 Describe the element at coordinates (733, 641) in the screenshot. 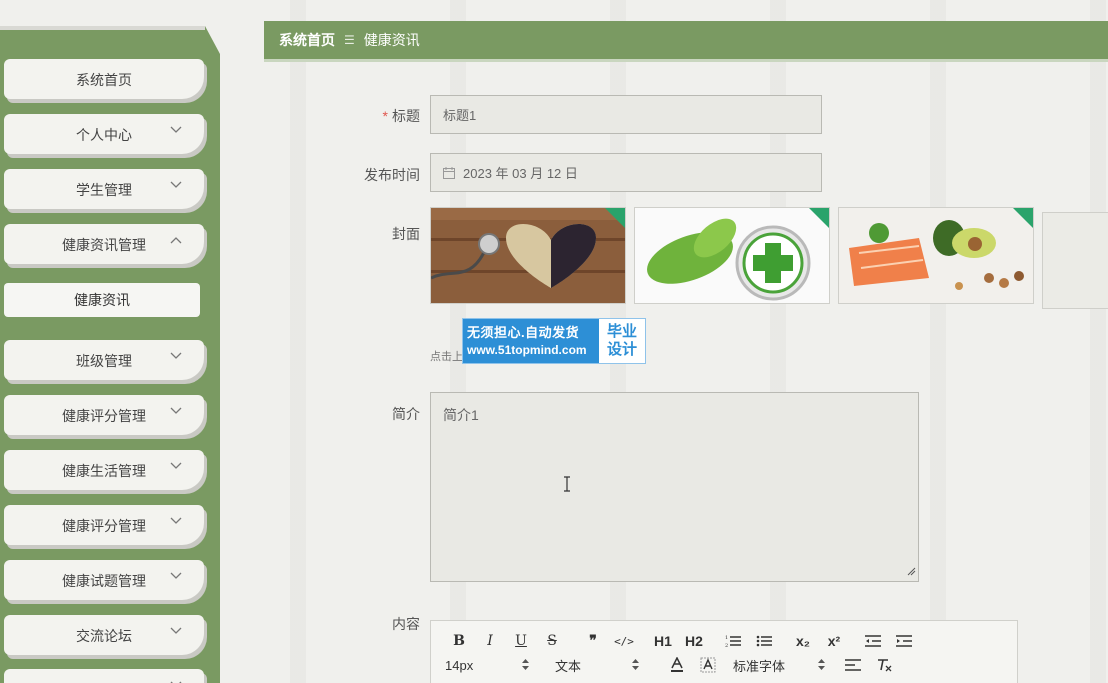

I see `ordered-list-icon: 12` at that location.